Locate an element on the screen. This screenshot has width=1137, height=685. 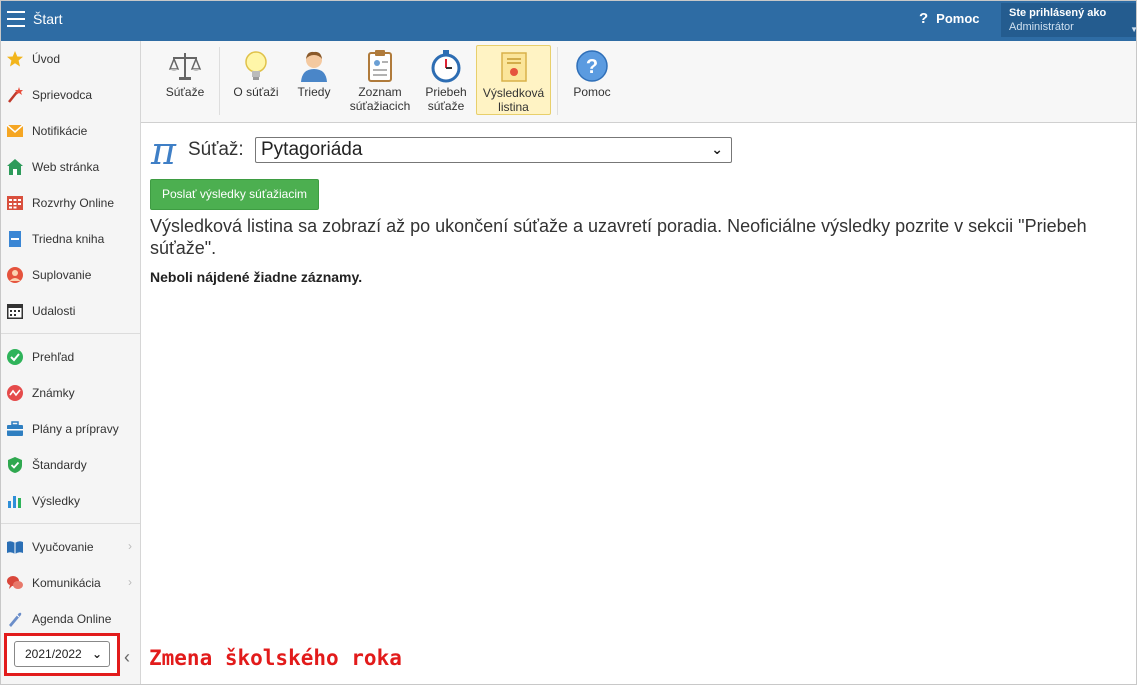
book-icon is located at coordinates (15, 239).